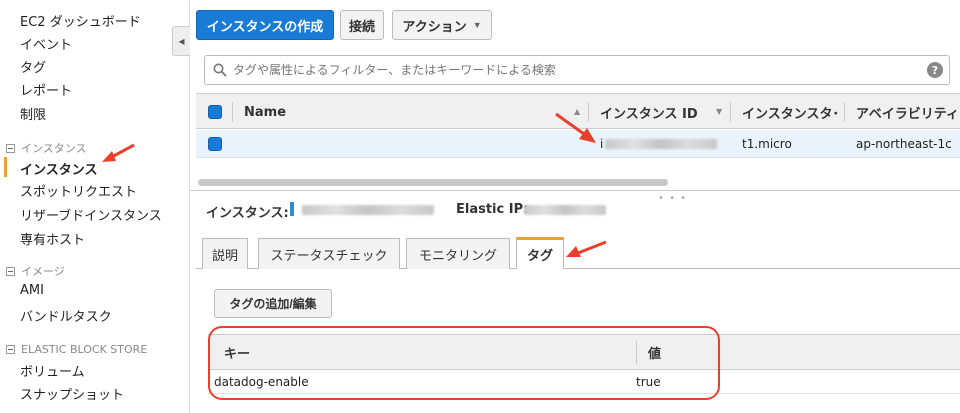  What do you see at coordinates (672, 198) in the screenshot?
I see `drag-handle-icon: • • •` at bounding box center [672, 198].